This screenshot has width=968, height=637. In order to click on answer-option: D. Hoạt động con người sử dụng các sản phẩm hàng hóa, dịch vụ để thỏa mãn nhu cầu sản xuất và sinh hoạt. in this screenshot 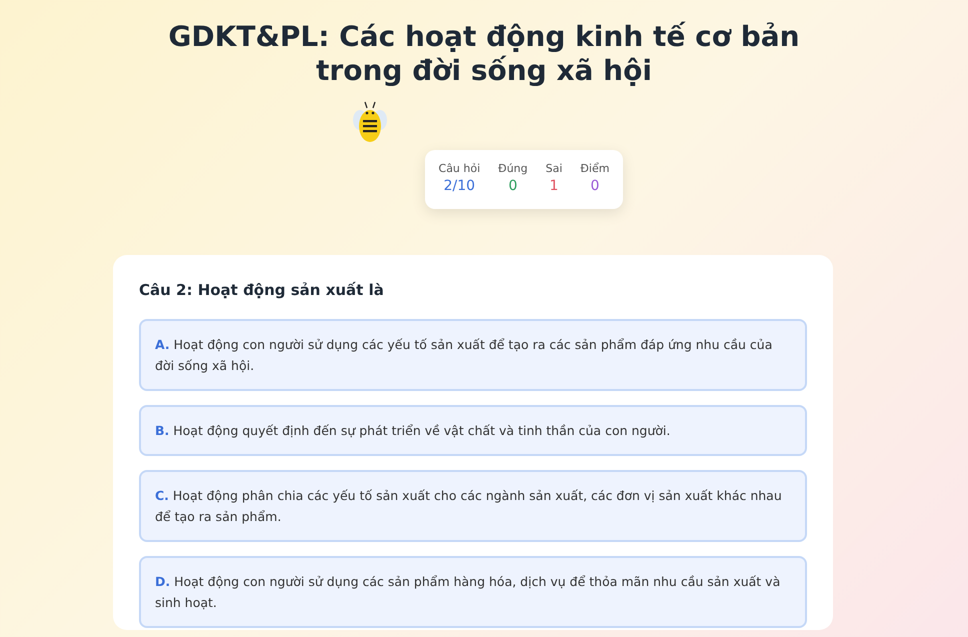, I will do `click(473, 592)`.